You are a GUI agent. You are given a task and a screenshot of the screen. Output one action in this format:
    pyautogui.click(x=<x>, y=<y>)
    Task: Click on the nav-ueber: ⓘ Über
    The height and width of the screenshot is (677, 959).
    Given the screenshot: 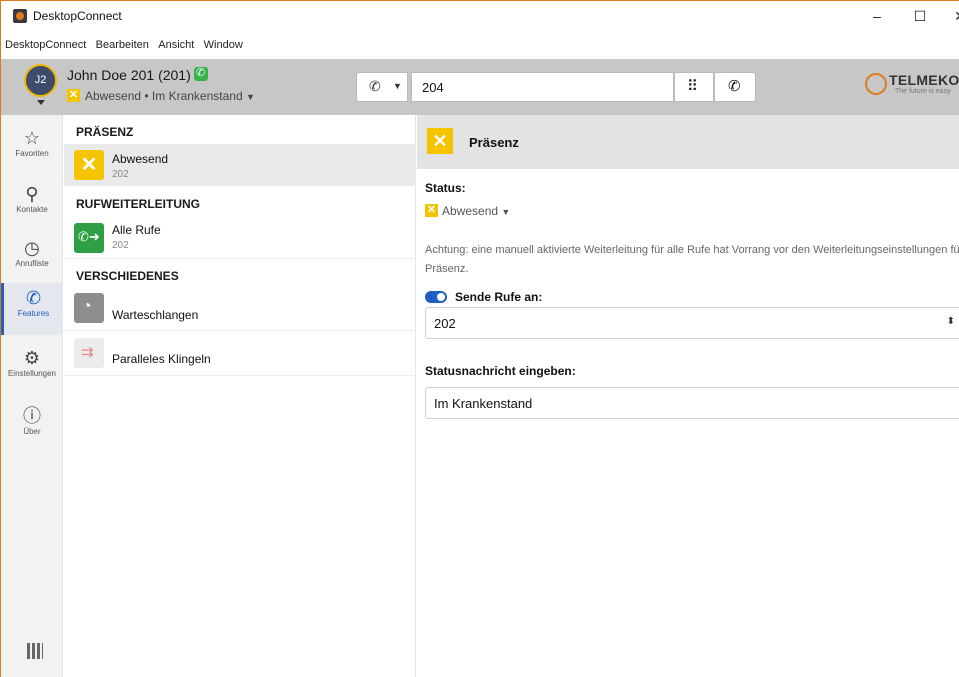 What is the action you would take?
    pyautogui.click(x=32, y=427)
    